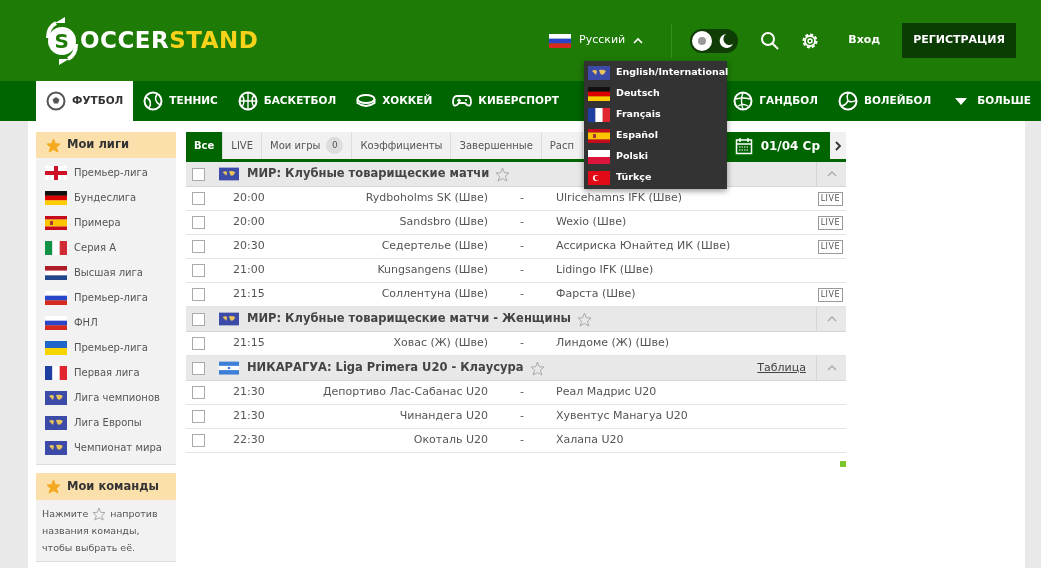 The image size is (1041, 568). Describe the element at coordinates (440, 343) in the screenshot. I see `home-team: Ховас (Ж) (Шве)` at that location.